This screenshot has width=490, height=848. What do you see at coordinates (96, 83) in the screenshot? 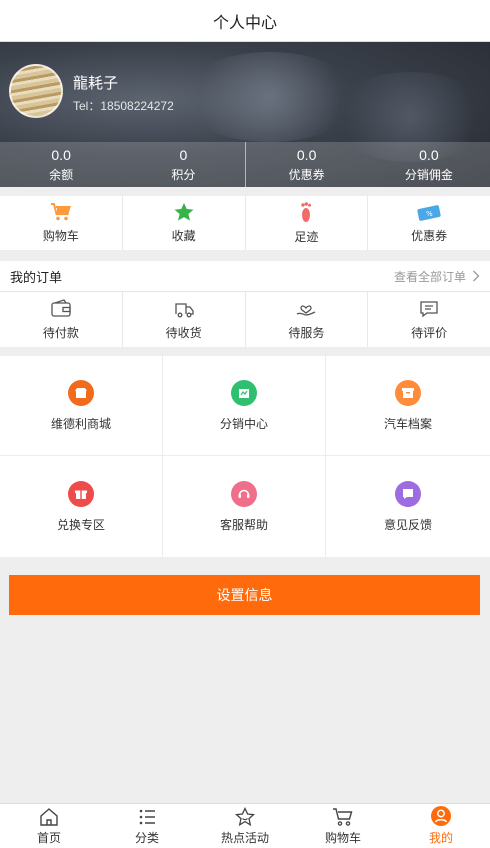
I see `username: 龍耗子` at bounding box center [96, 83].